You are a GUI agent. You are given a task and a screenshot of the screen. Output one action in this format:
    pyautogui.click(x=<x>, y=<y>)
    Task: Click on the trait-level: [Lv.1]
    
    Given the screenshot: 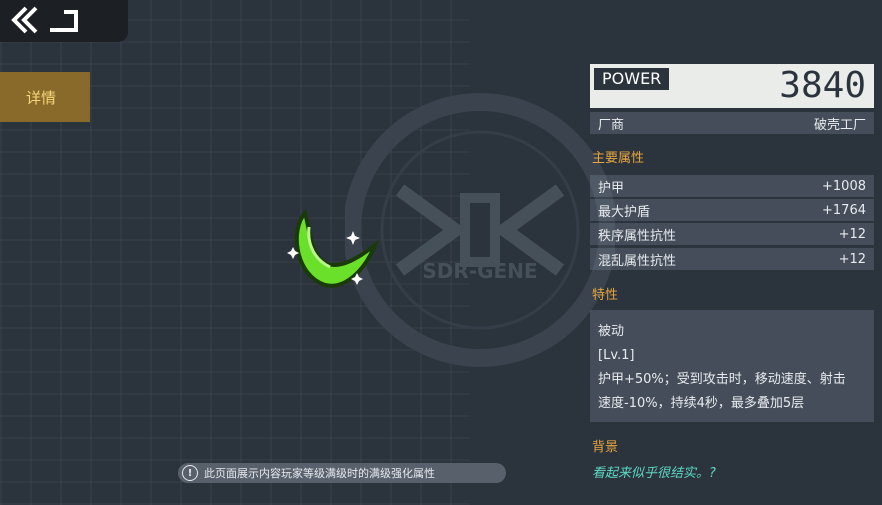 What is the action you would take?
    pyautogui.click(x=616, y=355)
    